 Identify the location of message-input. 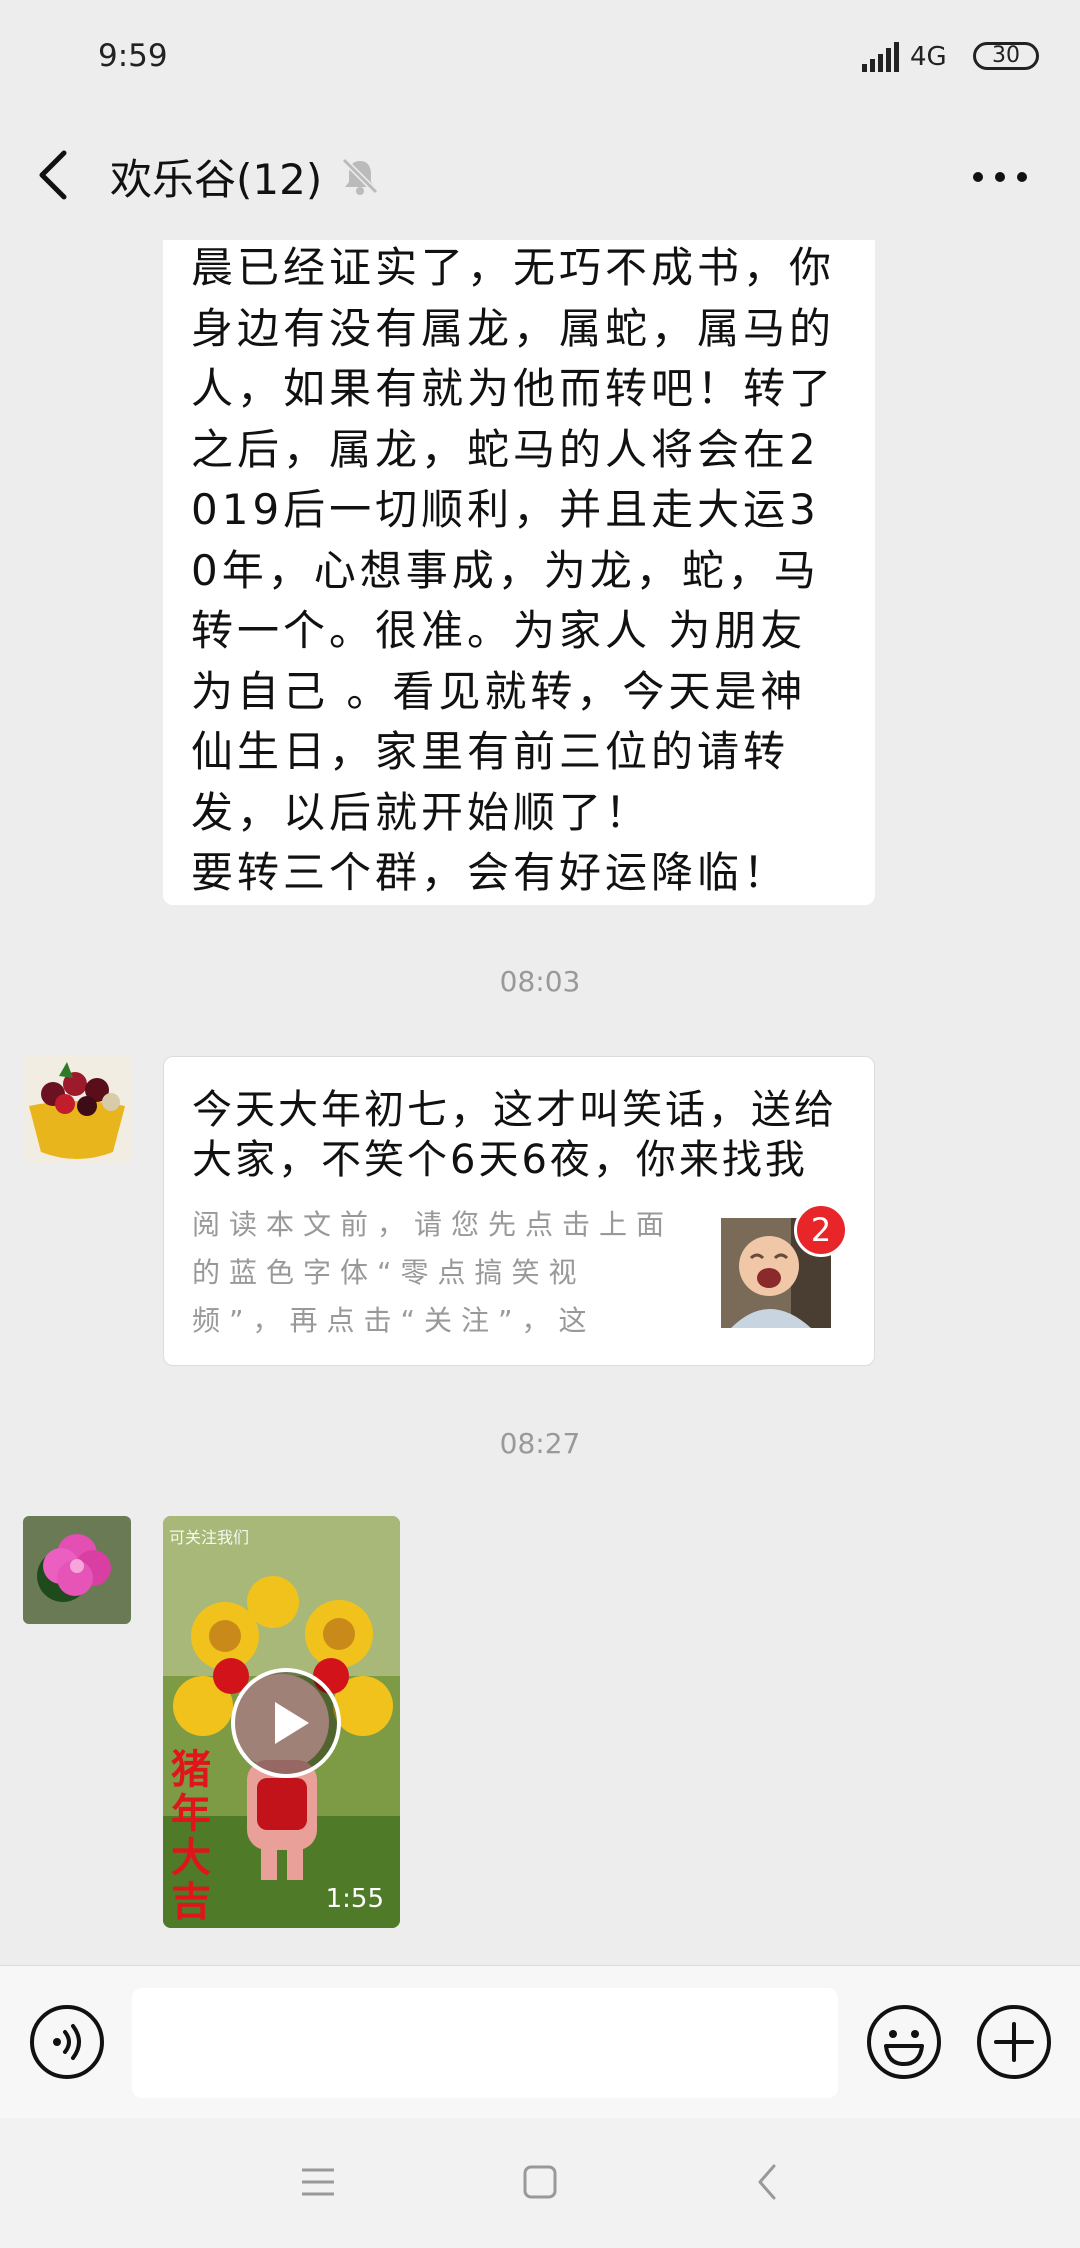
(485, 2043).